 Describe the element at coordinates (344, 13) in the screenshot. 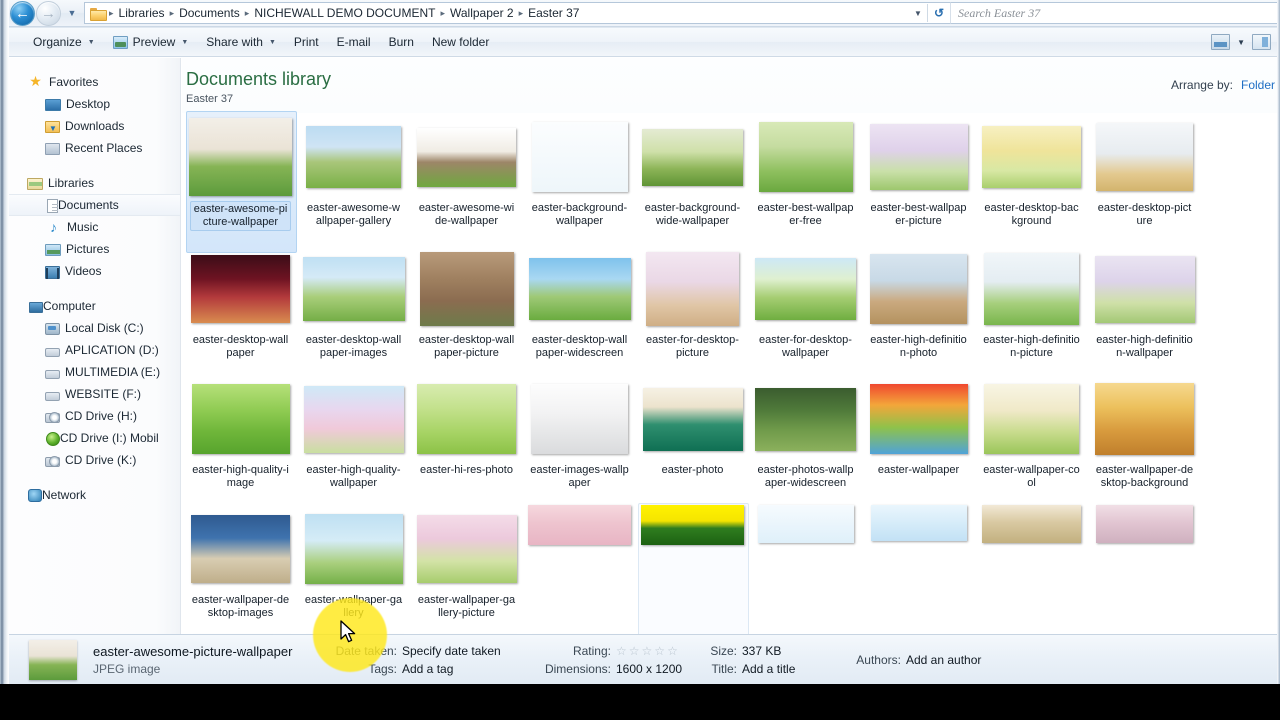

I see `breadcrumb-item-nichewall-demo-document: NICHEWALL DEMO DOCUMENT` at that location.